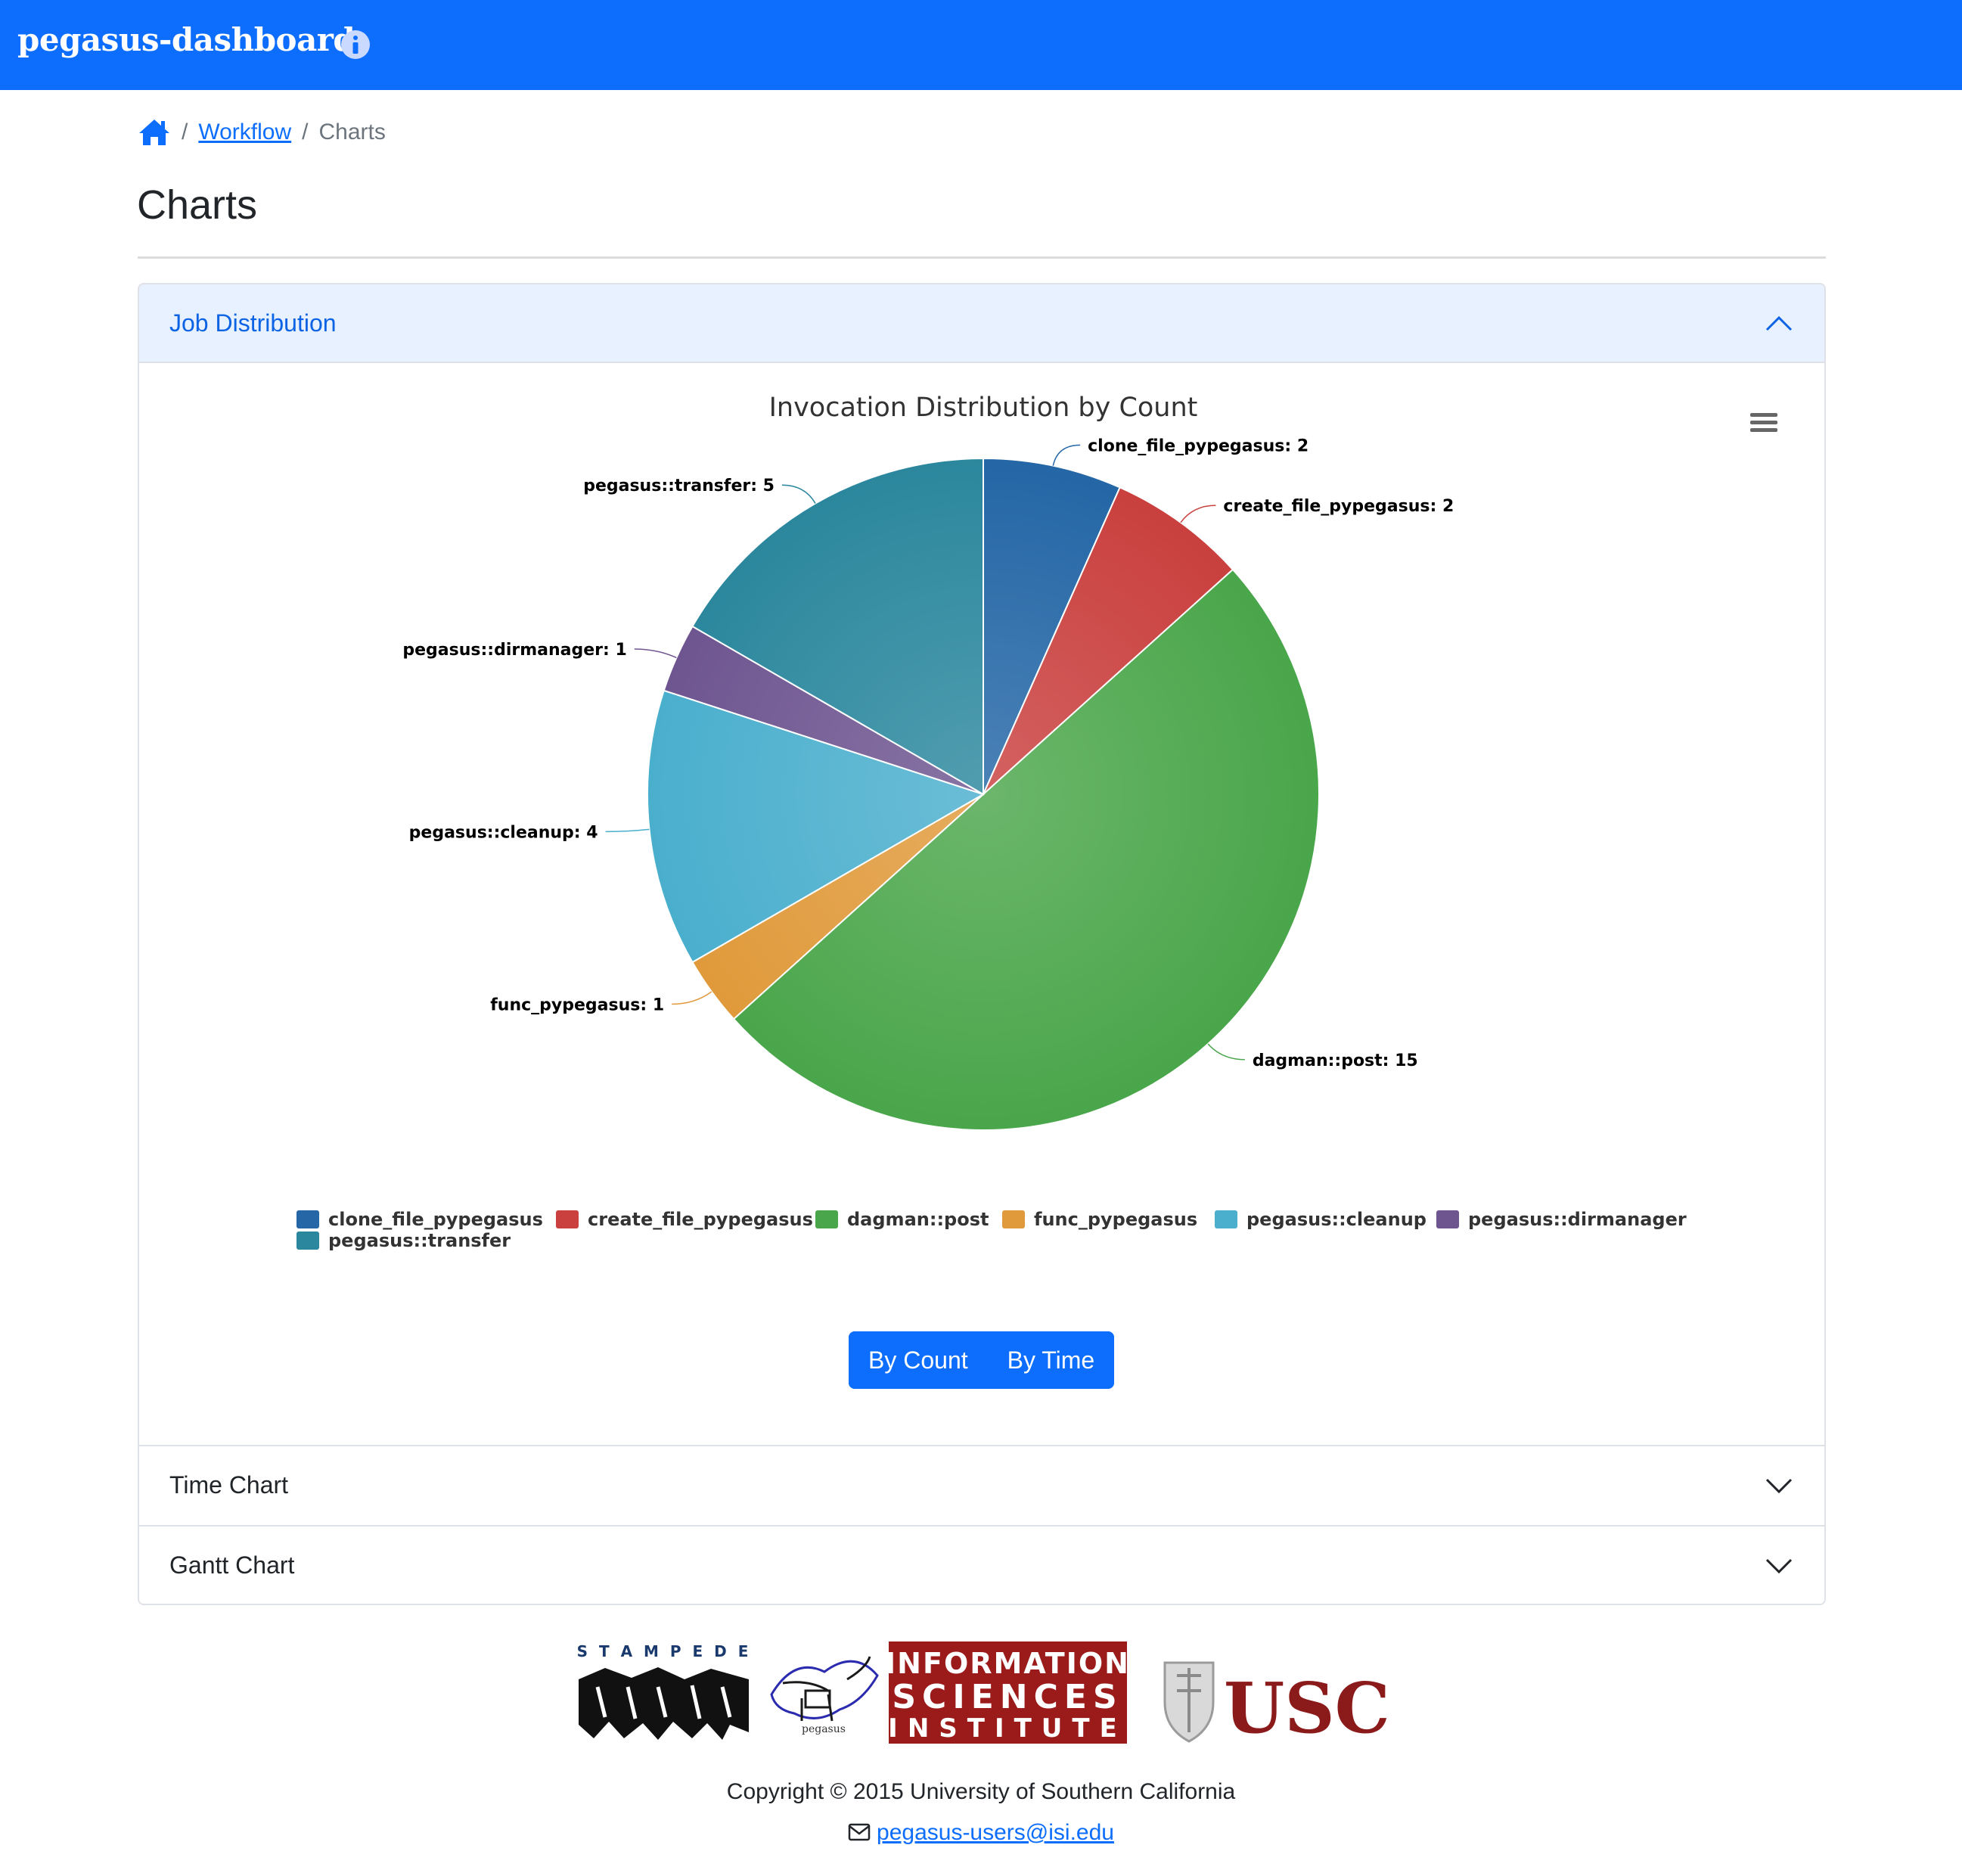 The height and width of the screenshot is (1876, 1962). Describe the element at coordinates (824, 1729) in the screenshot. I see `pegasus-logo-text: pegasus` at that location.